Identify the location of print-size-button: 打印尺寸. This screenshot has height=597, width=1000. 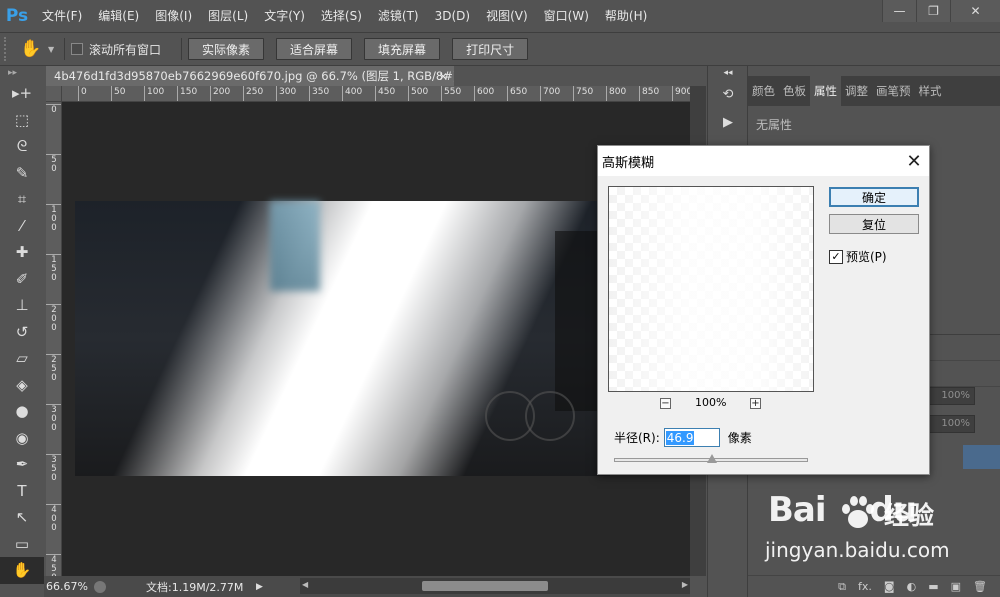
(490, 49).